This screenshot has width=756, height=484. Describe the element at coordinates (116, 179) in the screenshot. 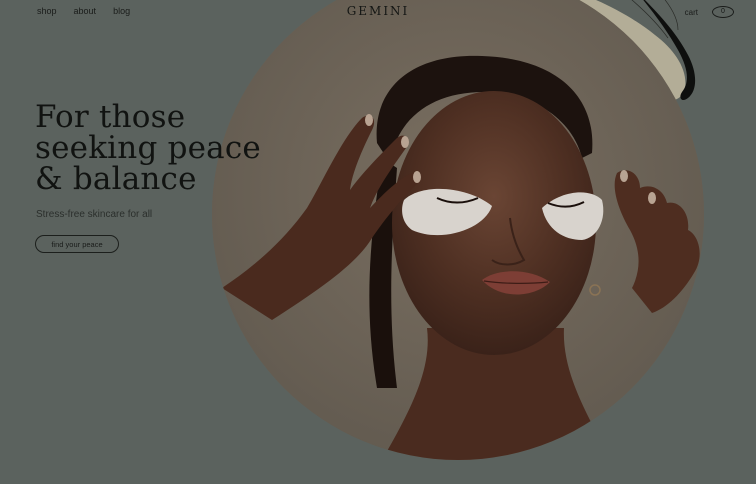

I see `hero-headline-line-3: & balance` at that location.